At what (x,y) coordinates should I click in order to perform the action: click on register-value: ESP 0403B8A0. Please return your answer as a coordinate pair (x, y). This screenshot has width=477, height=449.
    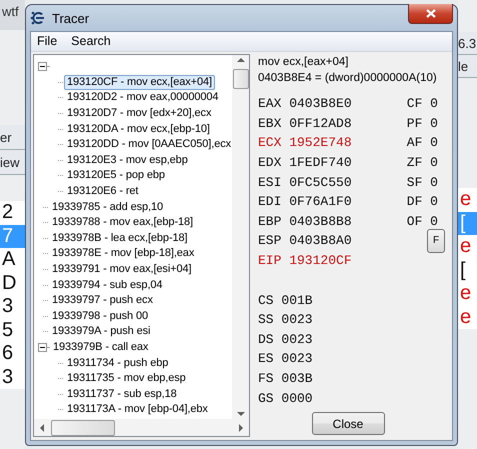
    Looking at the image, I should click on (305, 240).